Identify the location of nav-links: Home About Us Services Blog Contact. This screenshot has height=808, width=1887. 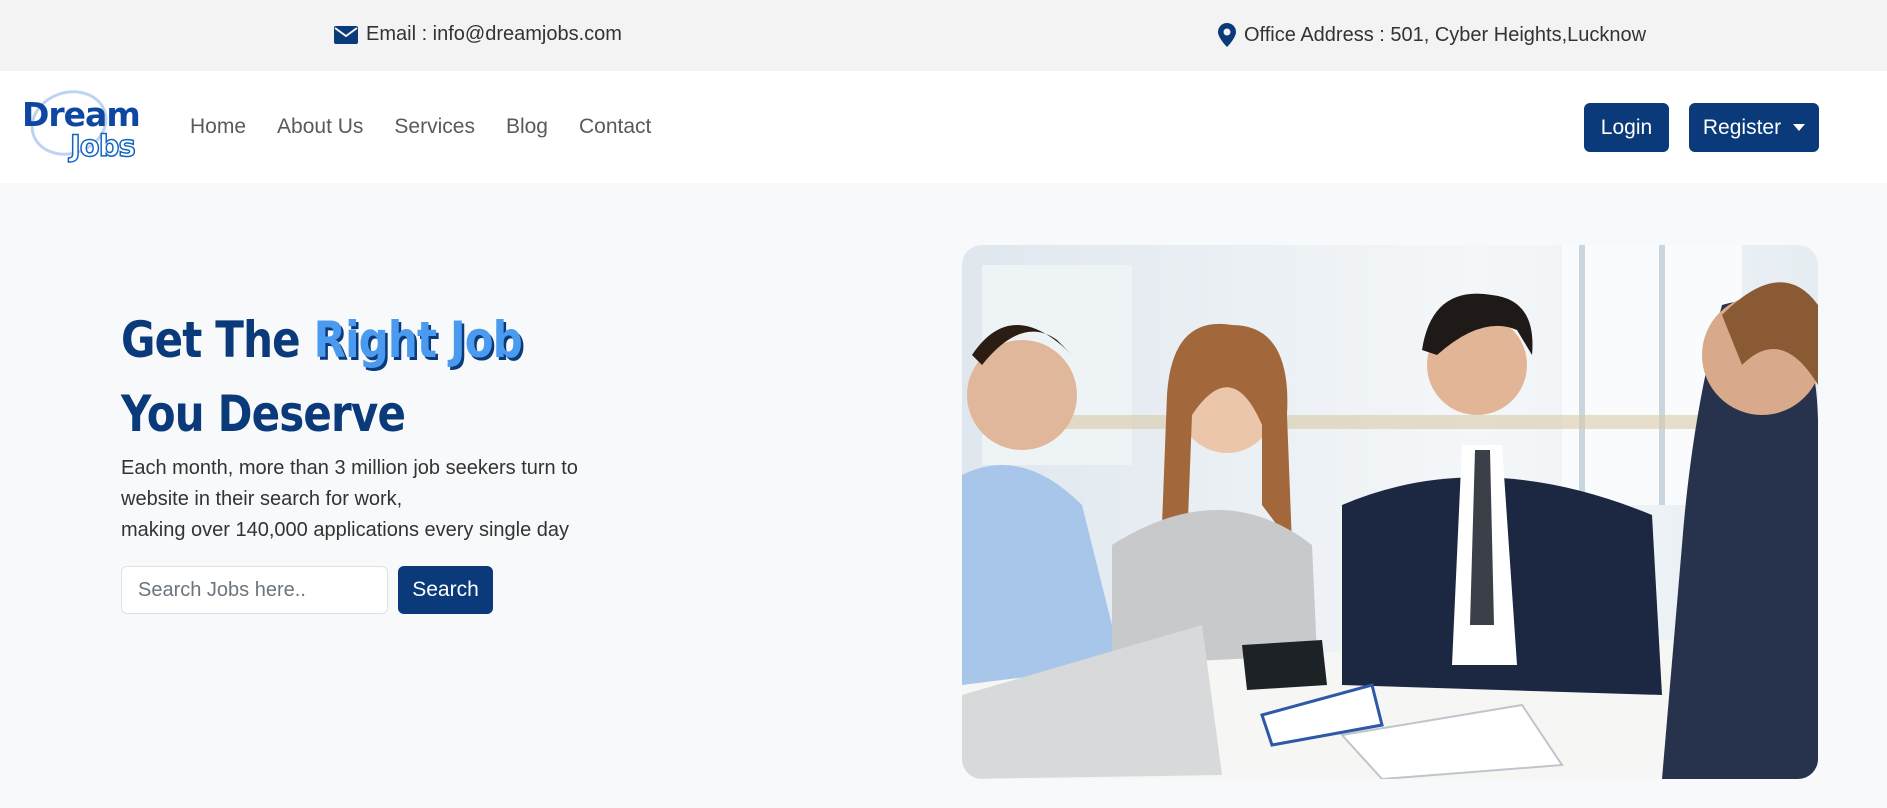
(420, 127).